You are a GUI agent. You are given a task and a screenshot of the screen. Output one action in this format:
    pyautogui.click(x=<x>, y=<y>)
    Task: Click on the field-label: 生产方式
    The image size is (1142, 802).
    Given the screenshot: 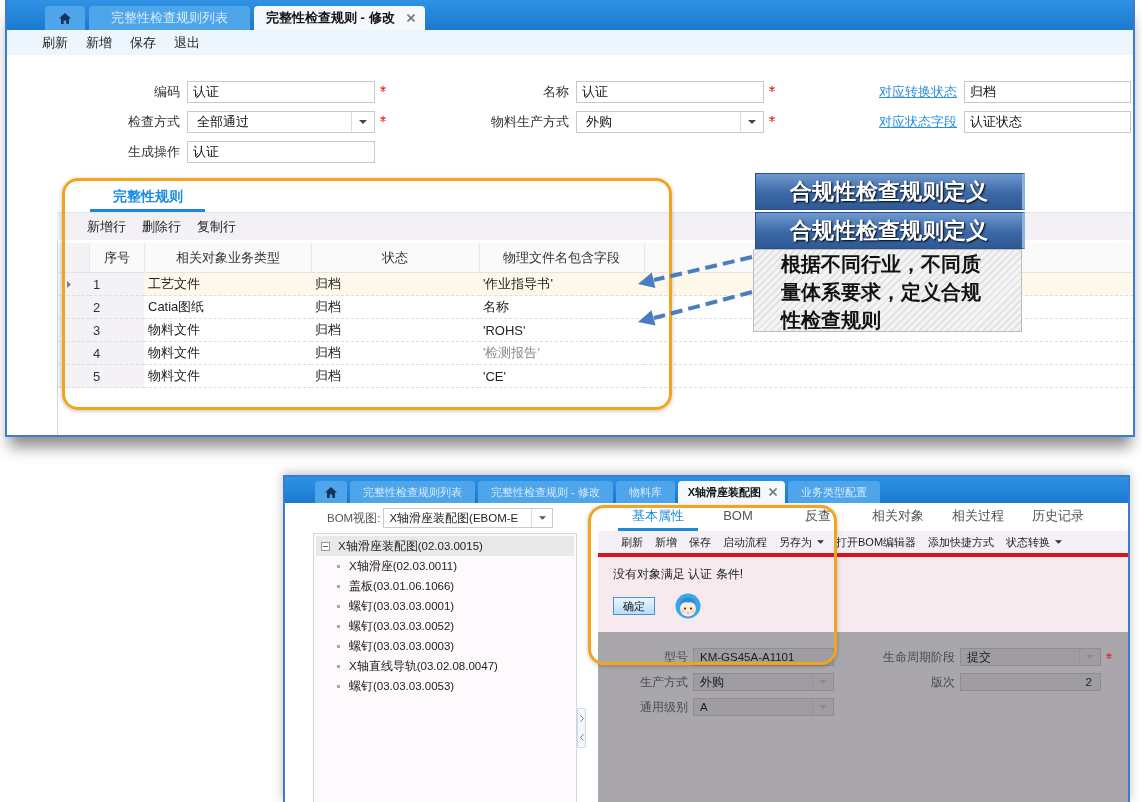 What is the action you would take?
    pyautogui.click(x=664, y=682)
    